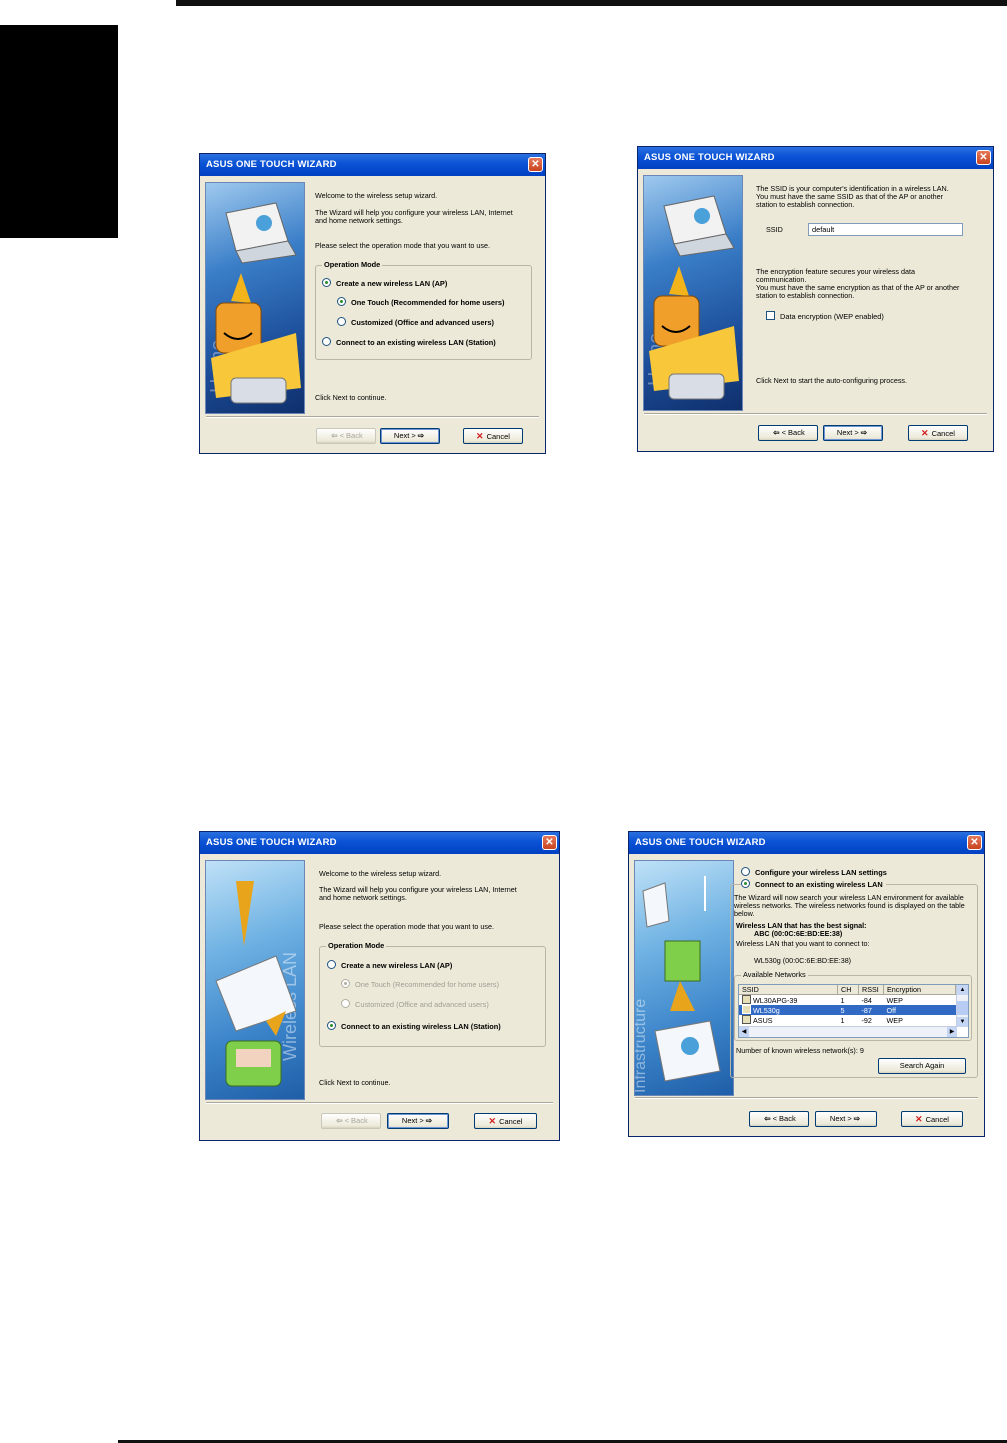  I want to click on radio-configure-wlan: Configure your wireless LAN settings, so click(814, 872).